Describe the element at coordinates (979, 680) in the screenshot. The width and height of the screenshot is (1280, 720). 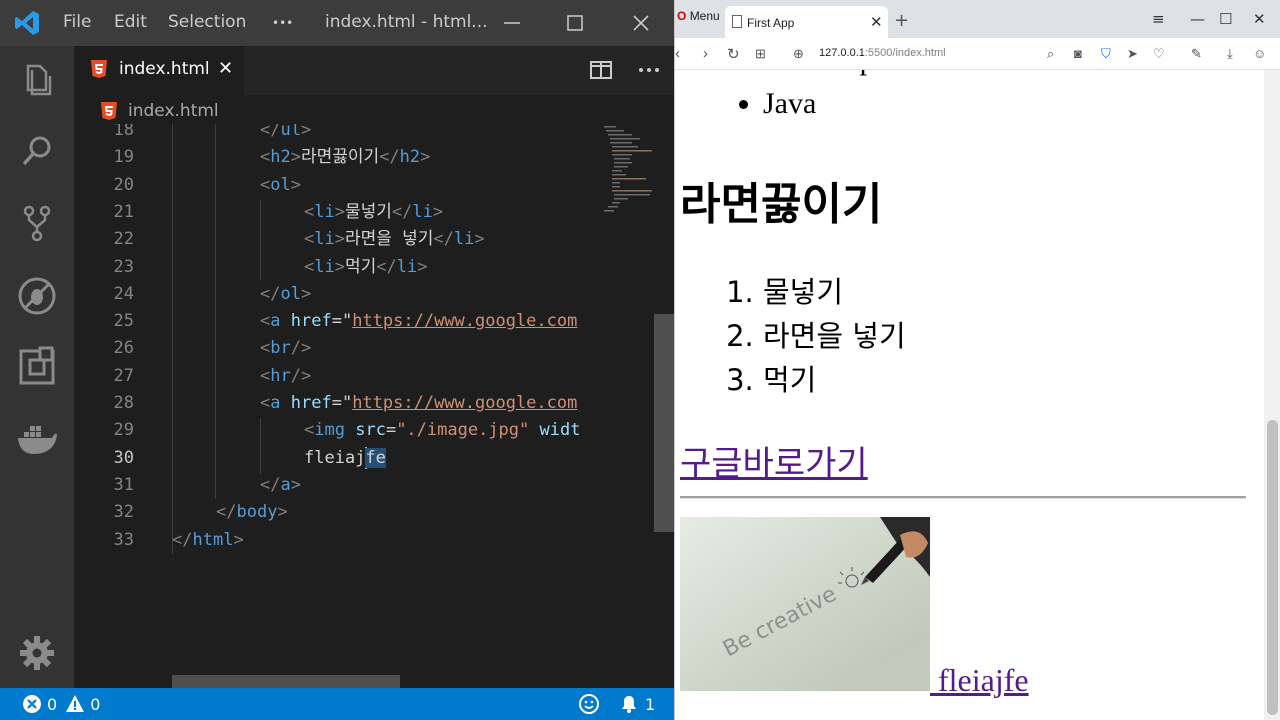
I see `image-link-text: fleiajfe` at that location.